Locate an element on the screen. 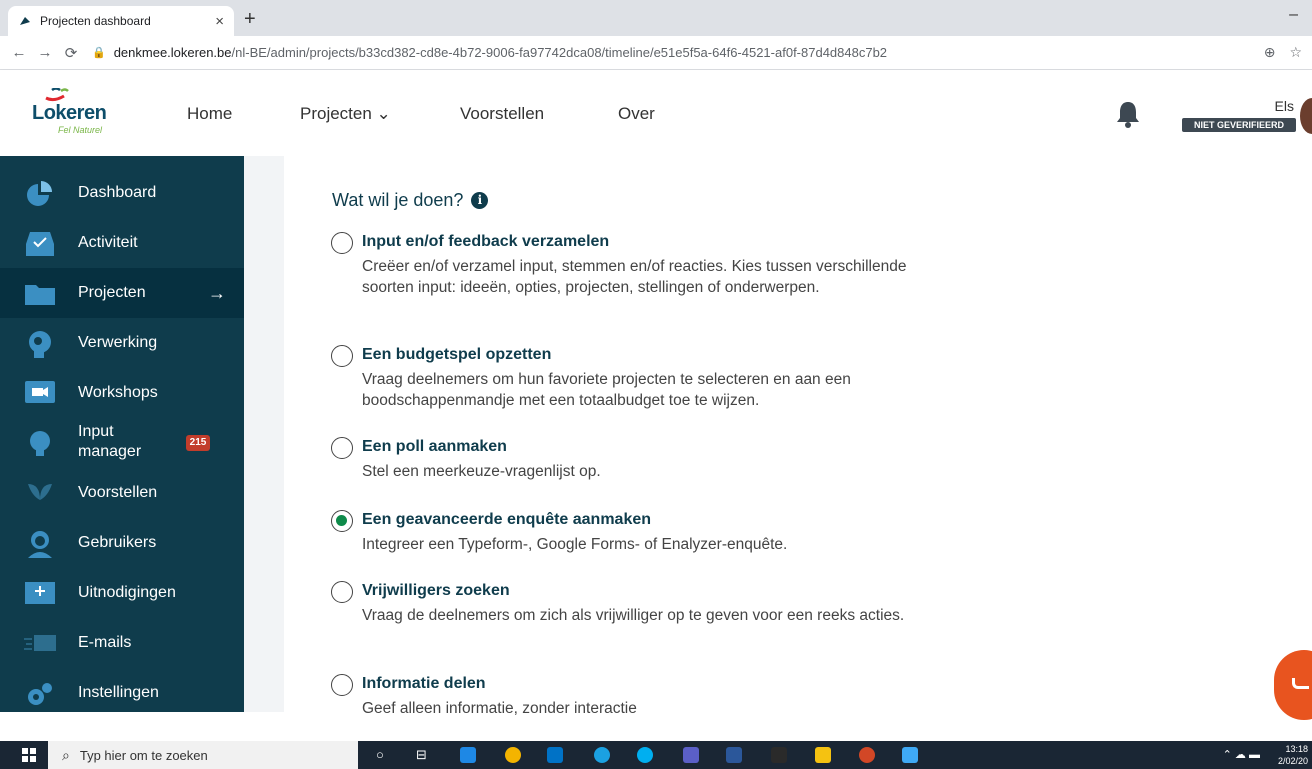 The image size is (1312, 769). task-view-icon: ⊟ is located at coordinates (424, 755).